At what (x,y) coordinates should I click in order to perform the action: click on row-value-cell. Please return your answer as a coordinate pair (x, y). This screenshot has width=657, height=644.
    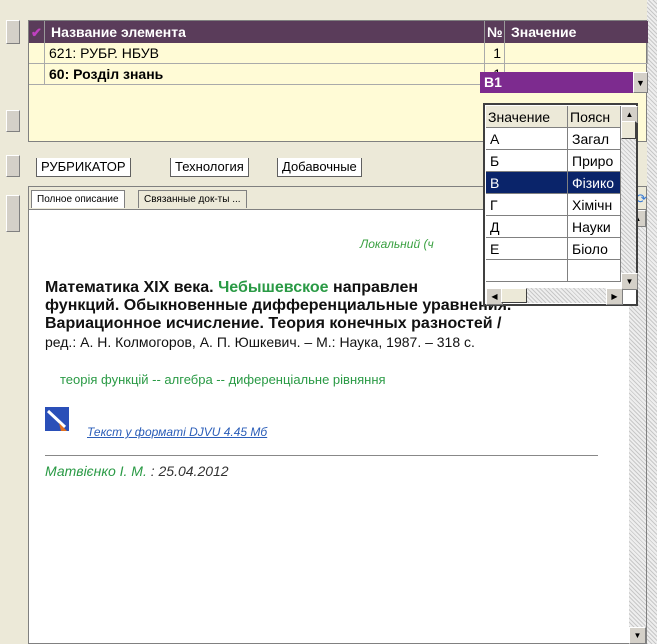
    Looking at the image, I should click on (576, 53).